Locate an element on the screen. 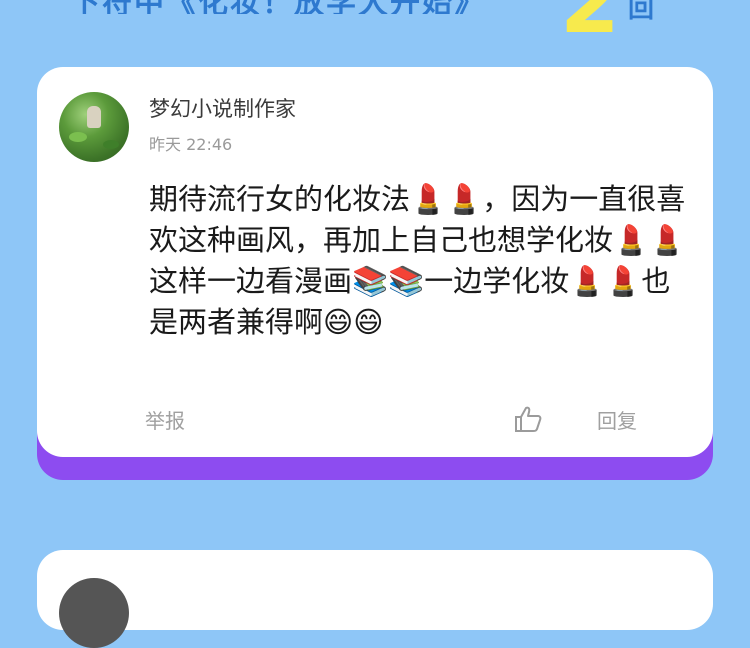  next-user-avatar is located at coordinates (94, 613).